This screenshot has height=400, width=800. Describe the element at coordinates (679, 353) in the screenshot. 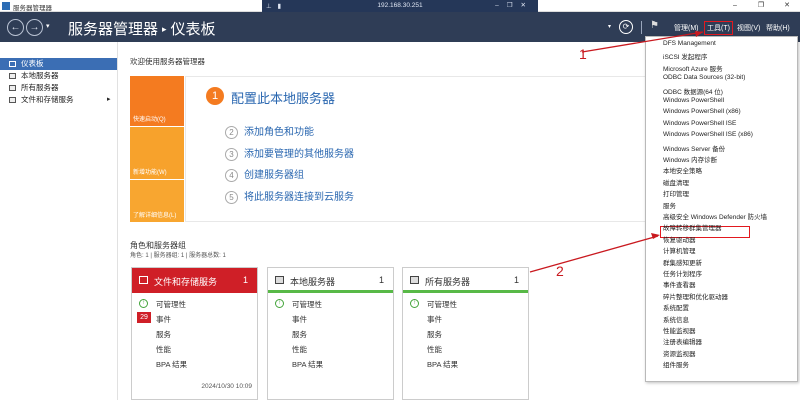

I see `tools-menu-item: 资源监视器` at that location.